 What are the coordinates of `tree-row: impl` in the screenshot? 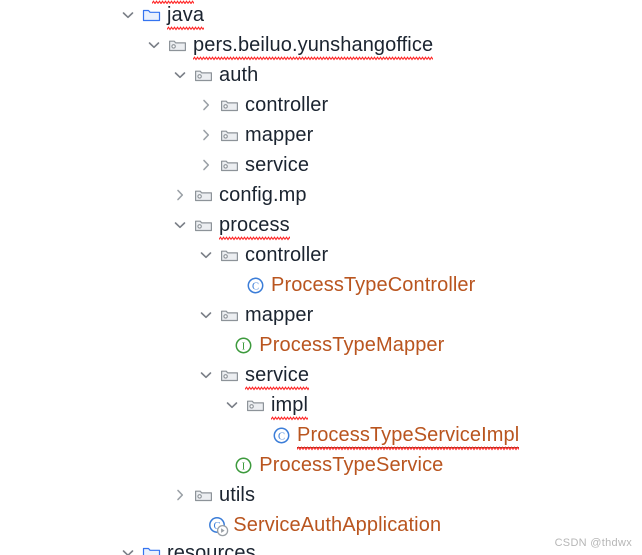 It's located at (321, 405).